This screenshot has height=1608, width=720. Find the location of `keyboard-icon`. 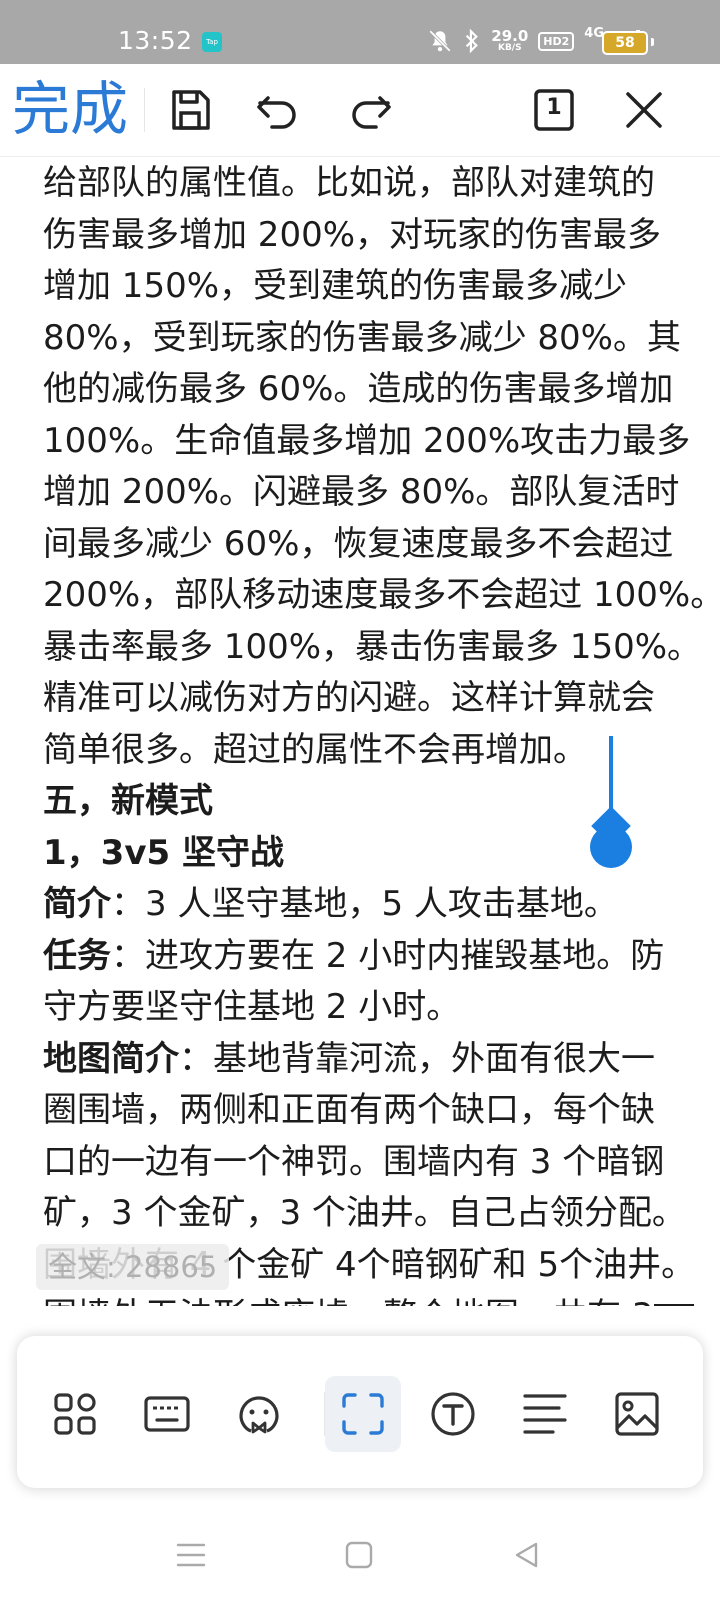

keyboard-icon is located at coordinates (167, 1414).